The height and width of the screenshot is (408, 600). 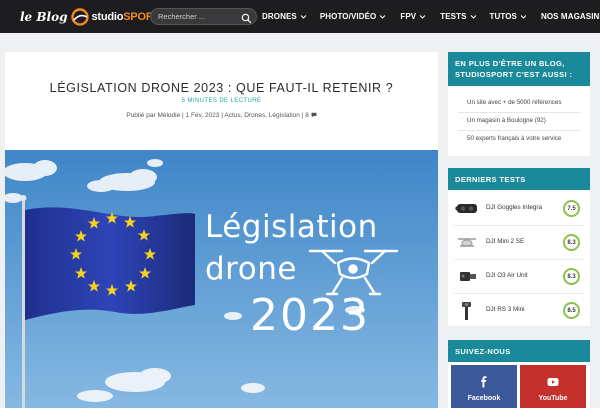 What do you see at coordinates (514, 102) in the screenshot?
I see `promo-item: Un site avec + de 5000 références` at bounding box center [514, 102].